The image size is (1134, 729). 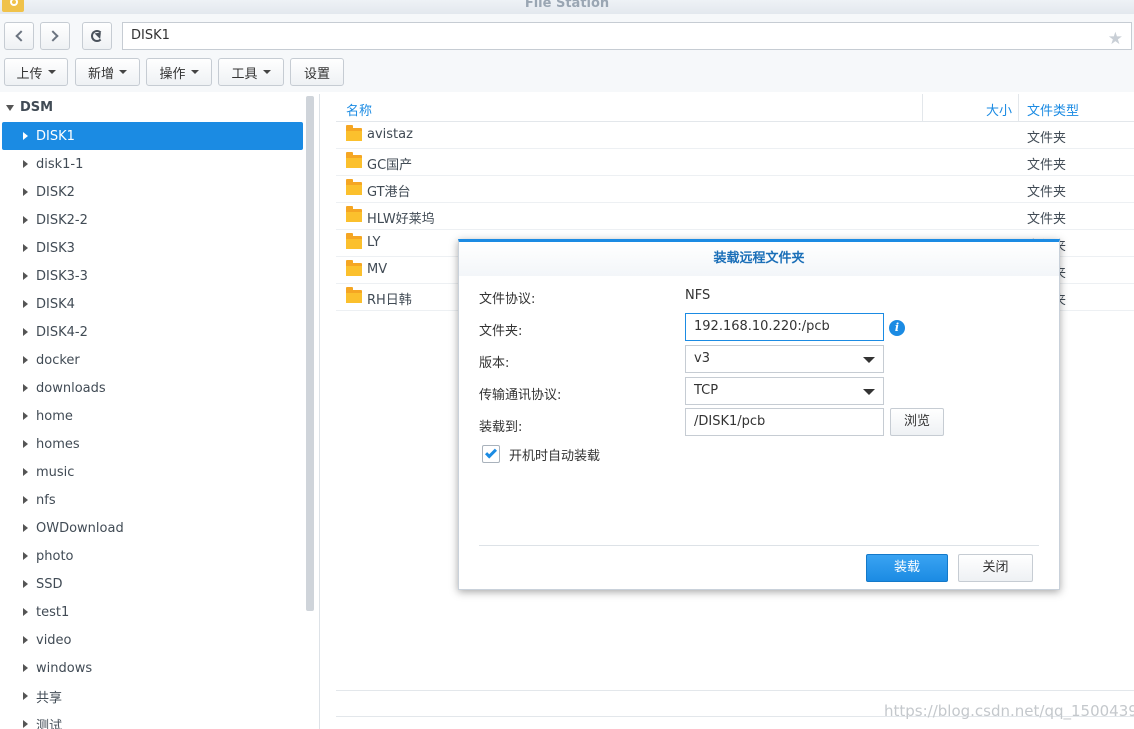 I want to click on settings-button: 设置, so click(x=317, y=72).